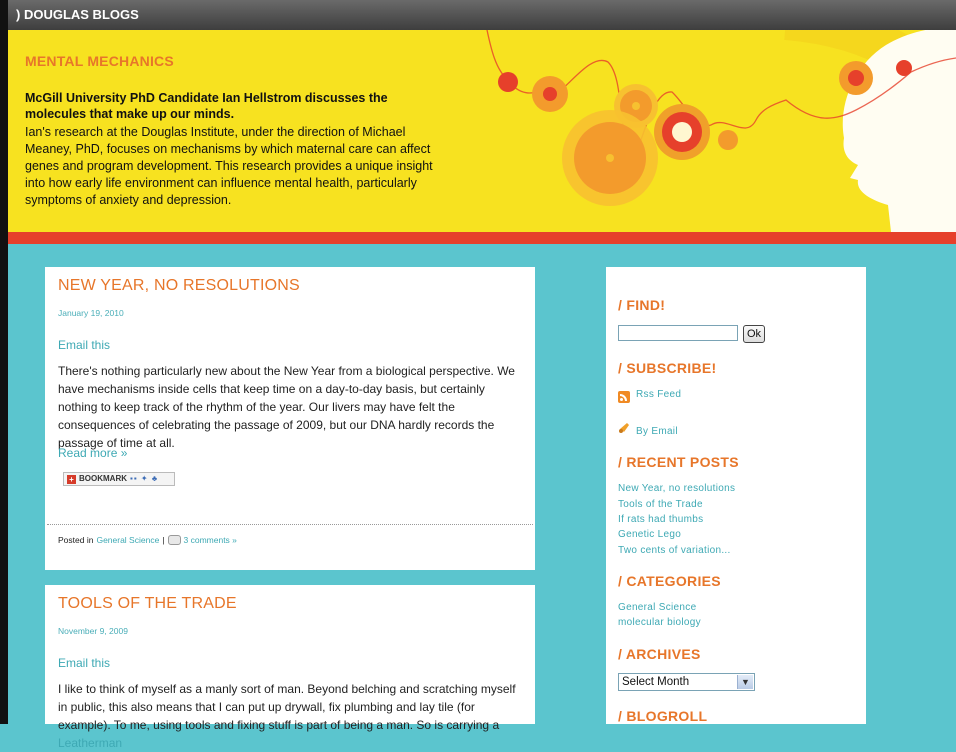 The height and width of the screenshot is (752, 956). What do you see at coordinates (90, 743) in the screenshot?
I see `leatherman-link: Leatherman` at bounding box center [90, 743].